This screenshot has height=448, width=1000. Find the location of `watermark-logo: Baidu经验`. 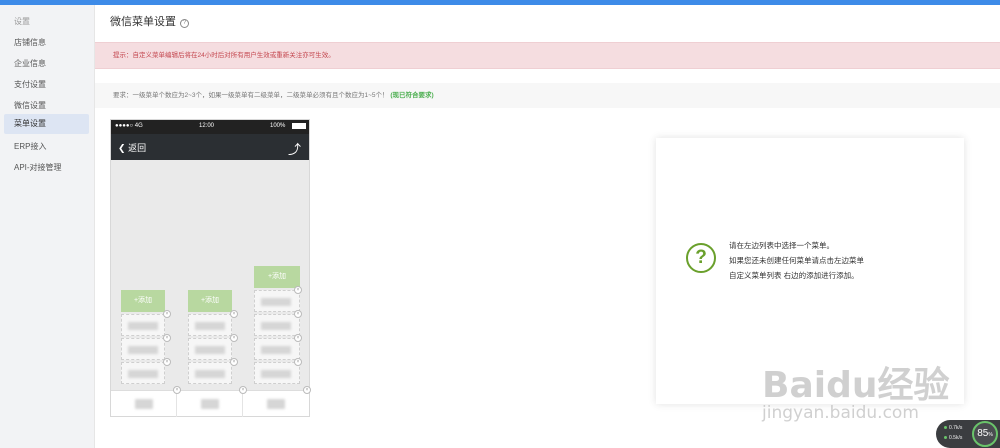

watermark-logo: Baidu经验 is located at coordinates (856, 385).